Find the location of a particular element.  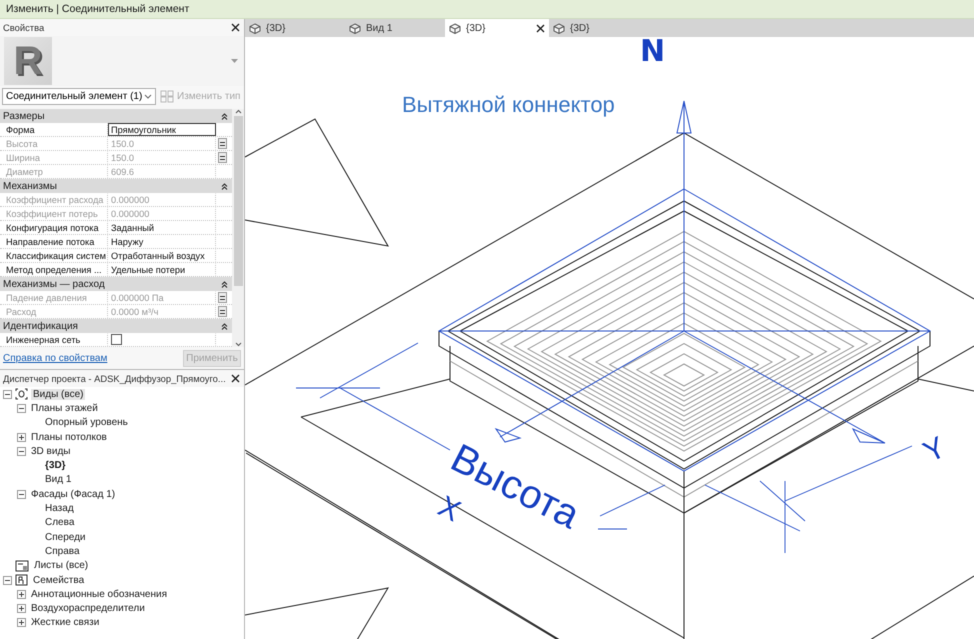

property-group-header: Механизмы — расход is located at coordinates (116, 284).